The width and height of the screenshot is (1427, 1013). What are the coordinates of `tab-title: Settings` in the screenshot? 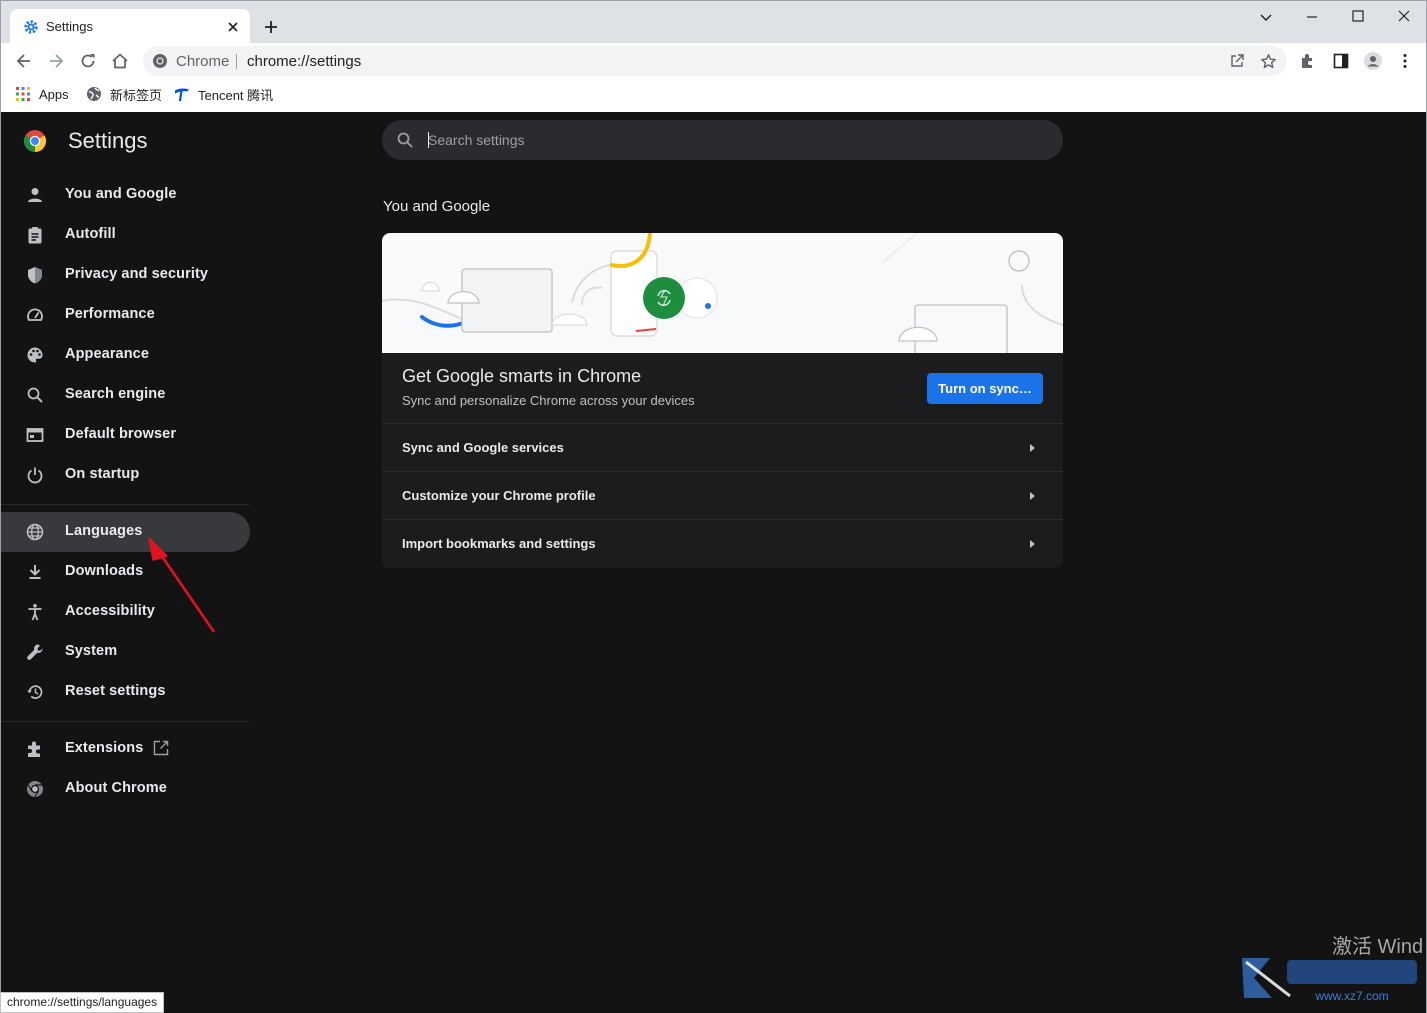 It's located at (69, 26).